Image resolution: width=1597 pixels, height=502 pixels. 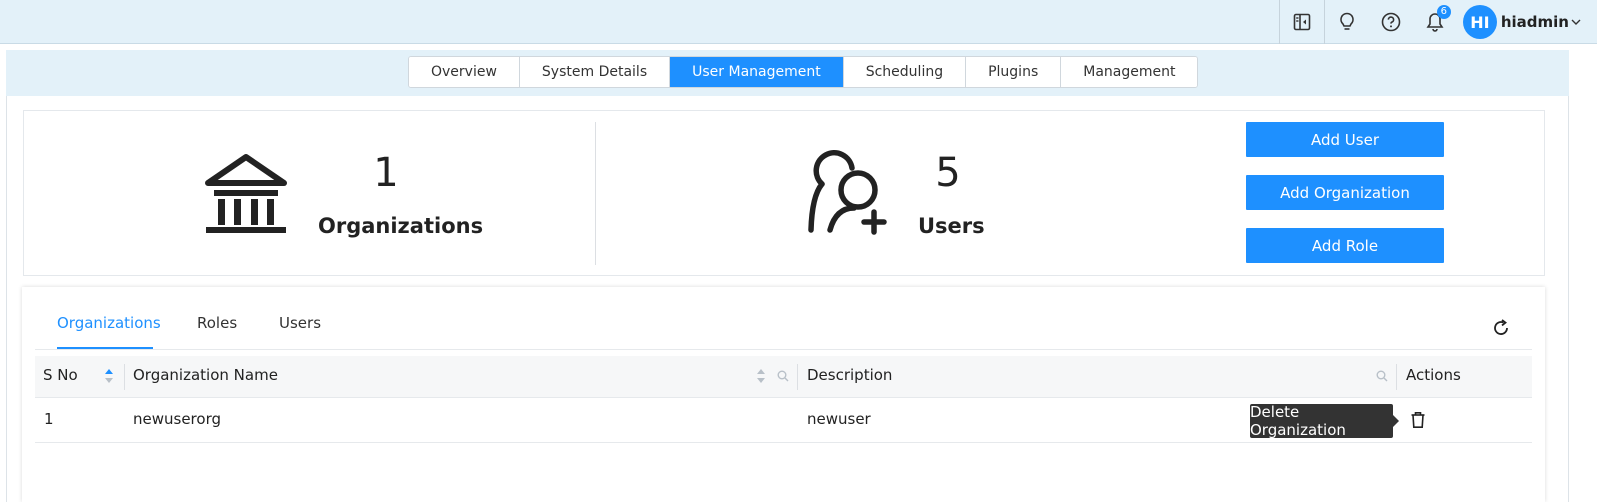 I want to click on tab-scheduling: Scheduling, so click(x=905, y=72).